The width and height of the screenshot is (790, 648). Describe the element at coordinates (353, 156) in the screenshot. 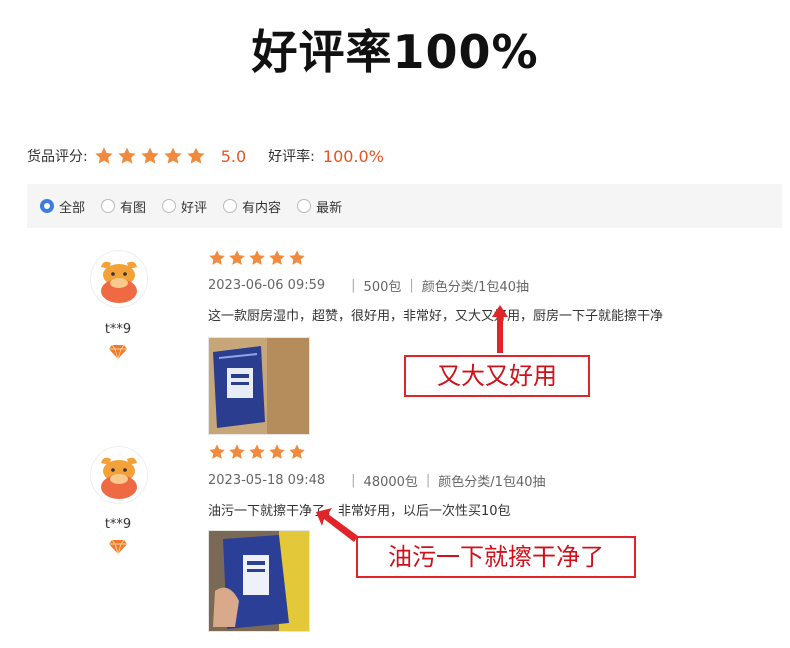

I see `positive-rate-value: 100.0%` at that location.